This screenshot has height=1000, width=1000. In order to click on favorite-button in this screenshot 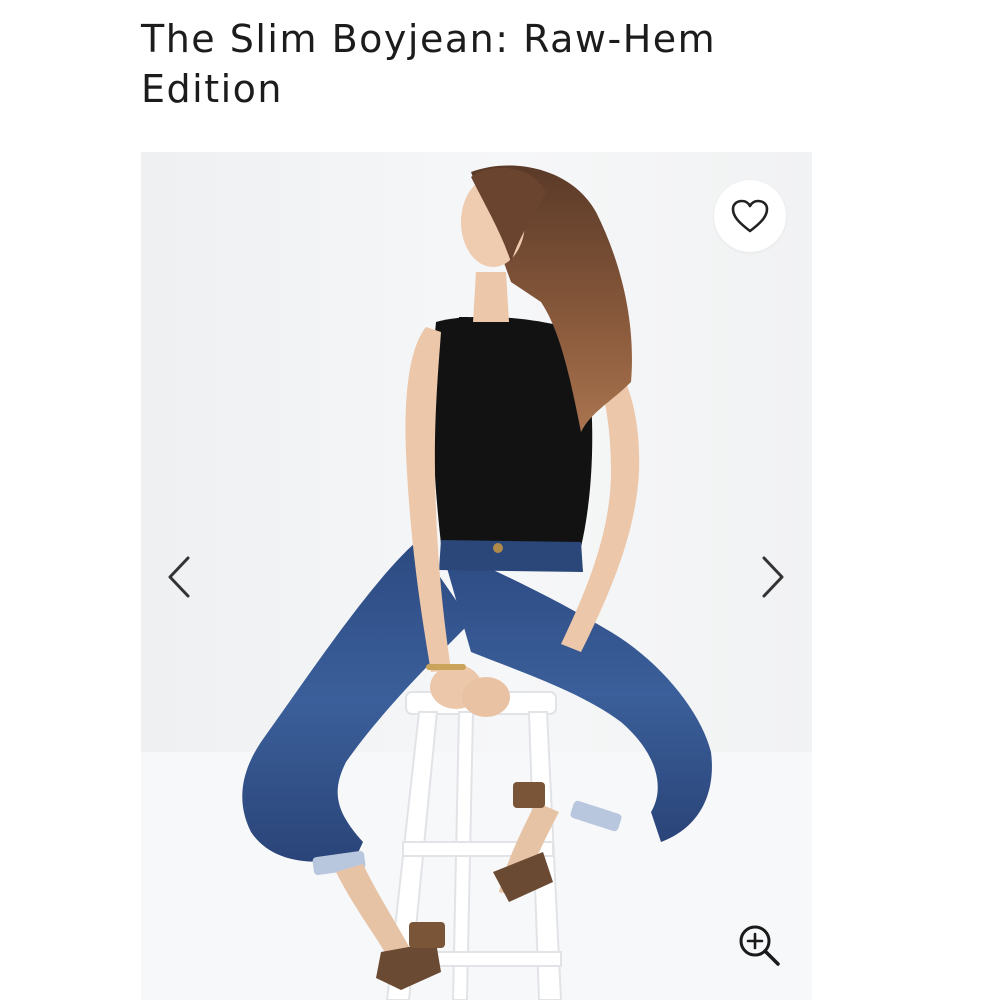, I will do `click(750, 216)`.